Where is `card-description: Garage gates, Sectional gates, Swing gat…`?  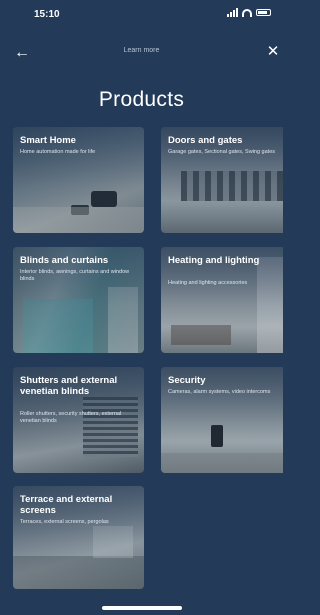 card-description: Garage gates, Sectional gates, Swing gat… is located at coordinates (222, 152).